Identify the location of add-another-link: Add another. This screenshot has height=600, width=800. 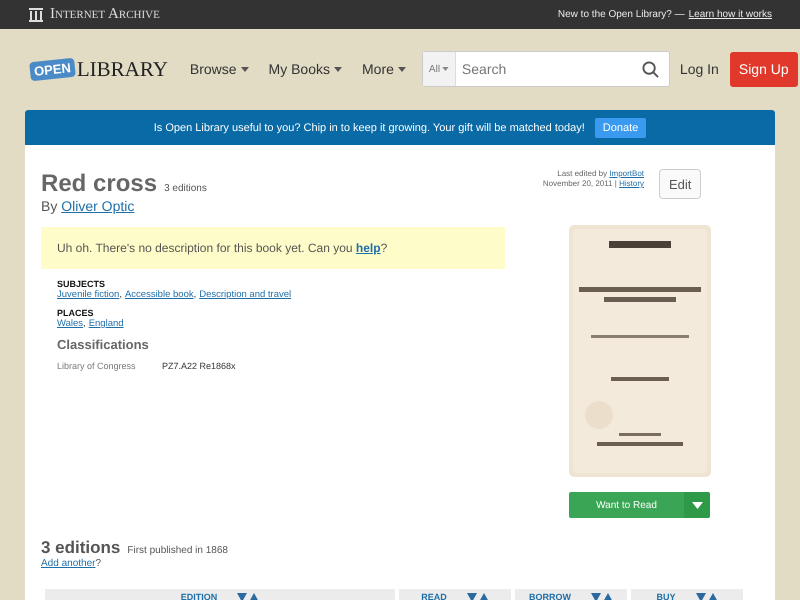
(68, 563).